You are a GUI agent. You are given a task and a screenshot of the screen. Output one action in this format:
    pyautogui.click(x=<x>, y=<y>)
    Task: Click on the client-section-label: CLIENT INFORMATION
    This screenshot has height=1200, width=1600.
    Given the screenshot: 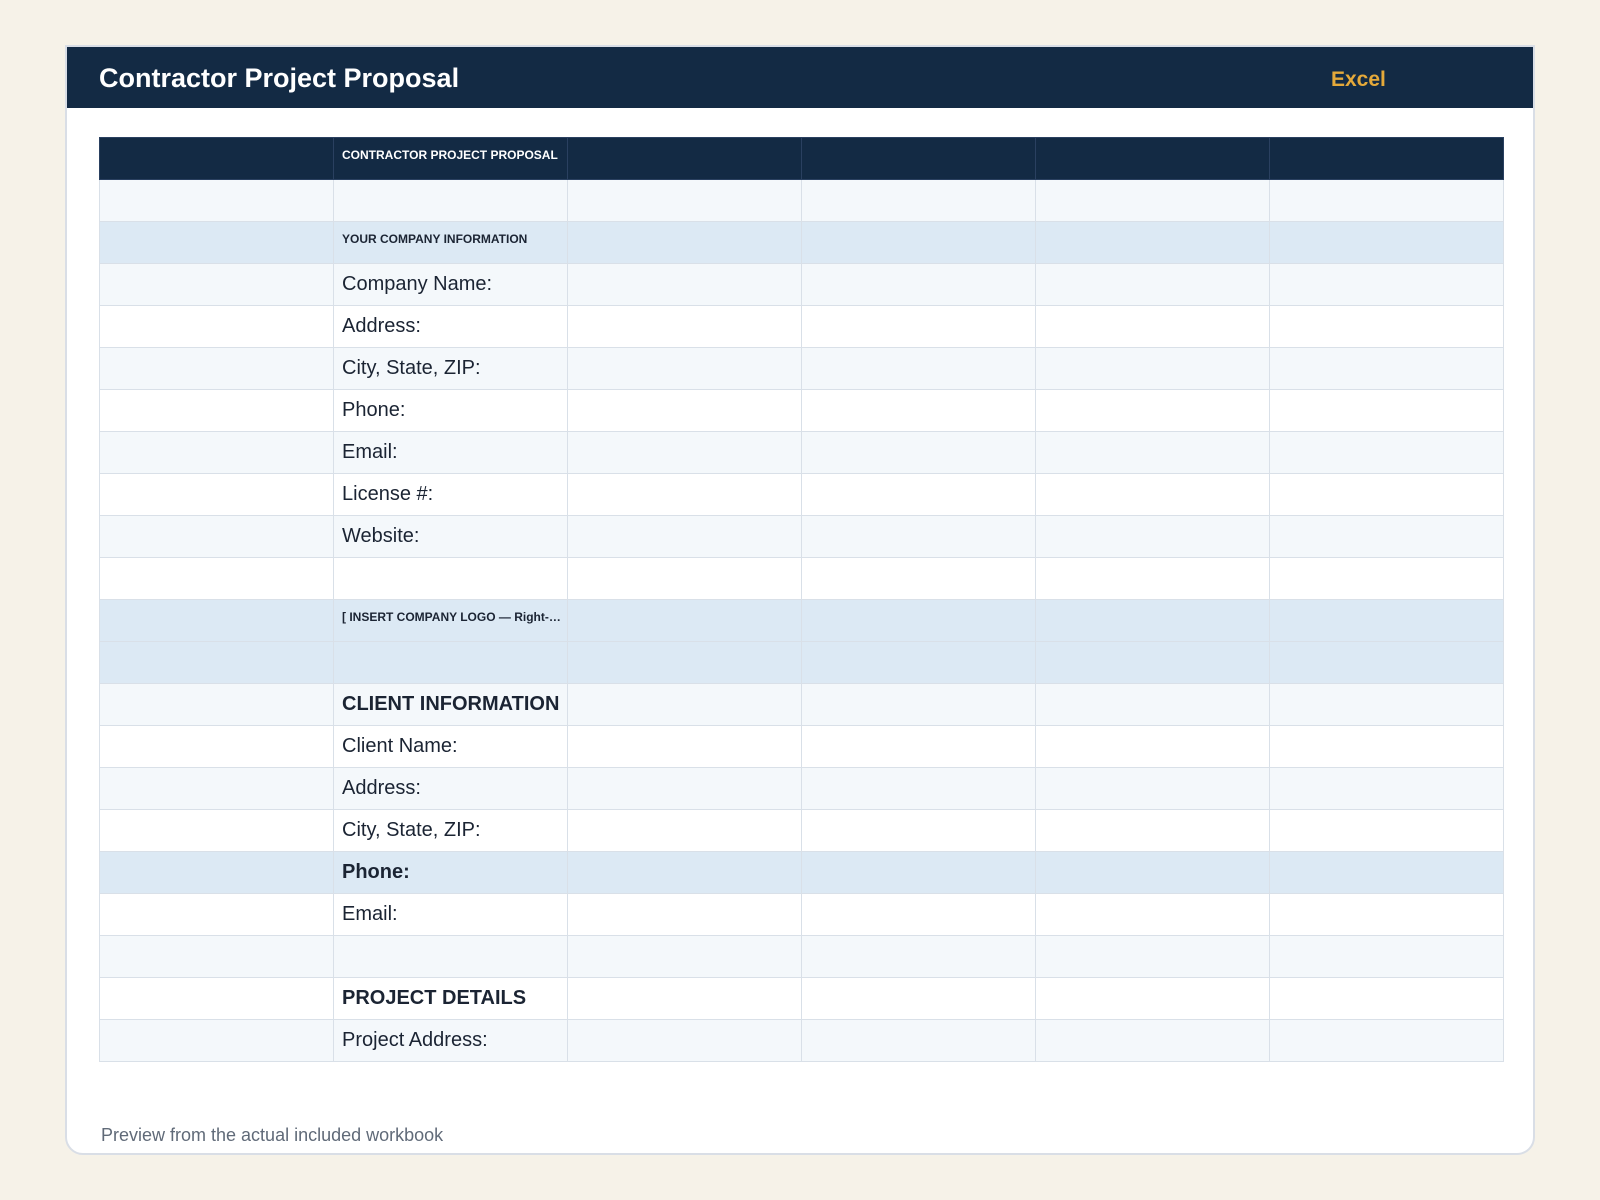 What is the action you would take?
    pyautogui.click(x=450, y=704)
    